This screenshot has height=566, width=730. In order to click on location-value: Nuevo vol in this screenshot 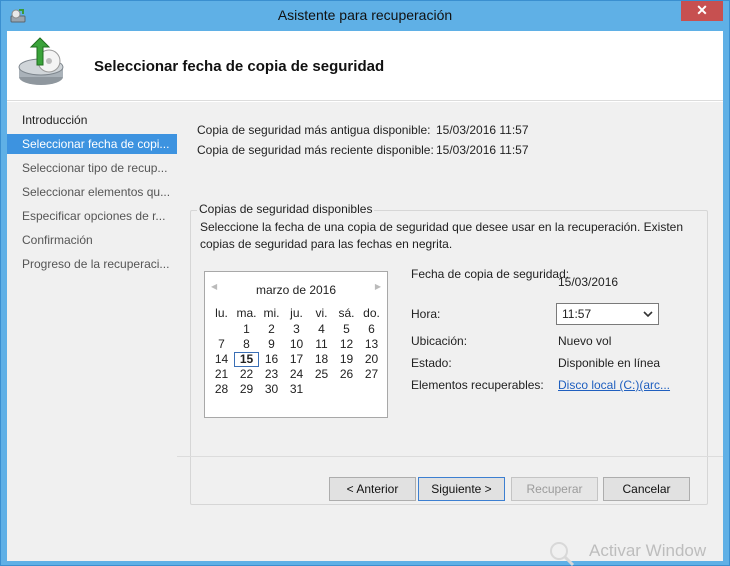, I will do `click(585, 341)`.